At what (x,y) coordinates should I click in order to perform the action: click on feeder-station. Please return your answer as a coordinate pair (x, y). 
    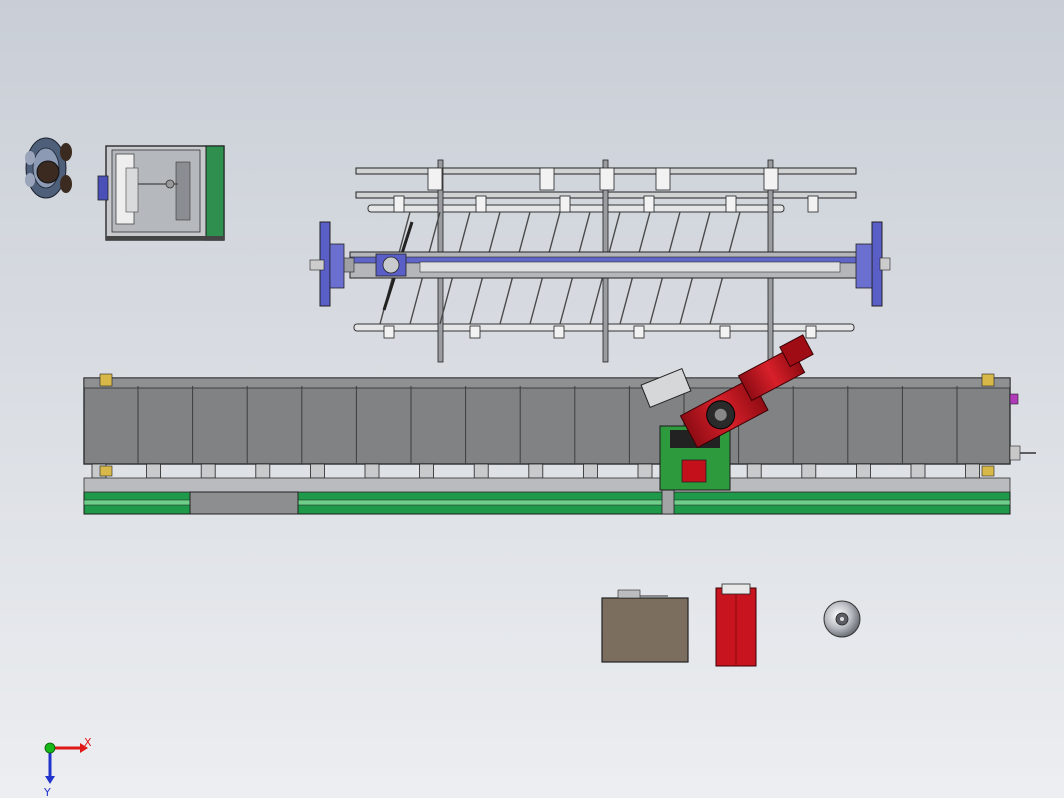
    Looking at the image, I should click on (161, 193).